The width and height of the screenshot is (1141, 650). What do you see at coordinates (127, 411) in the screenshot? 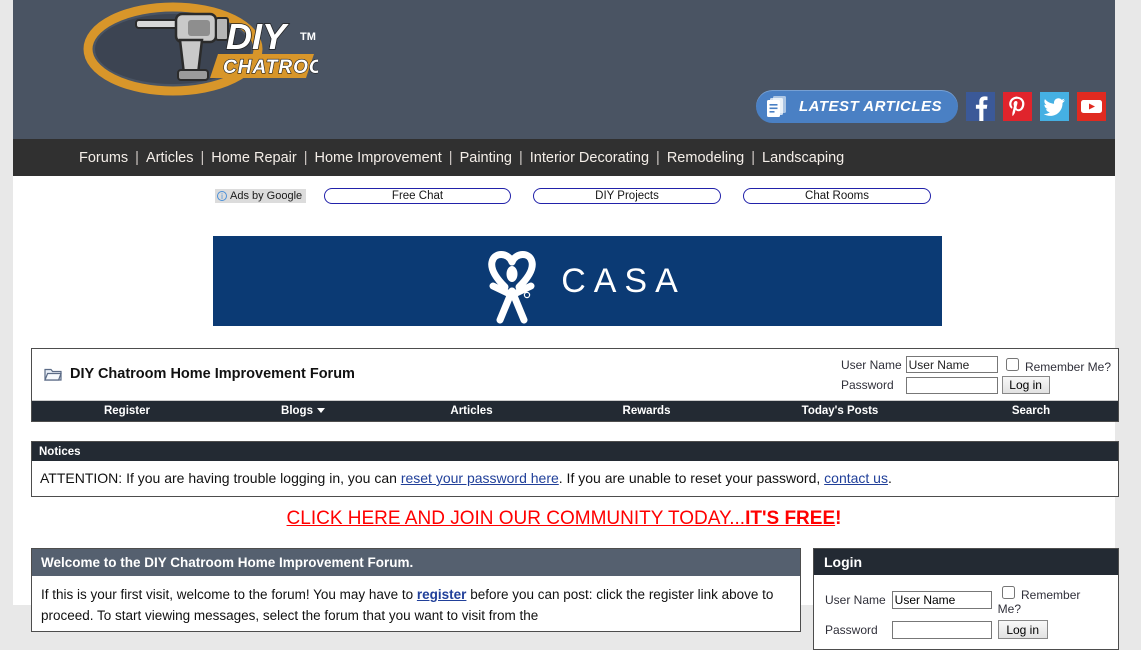
I see `forum-nav-register: Register` at bounding box center [127, 411].